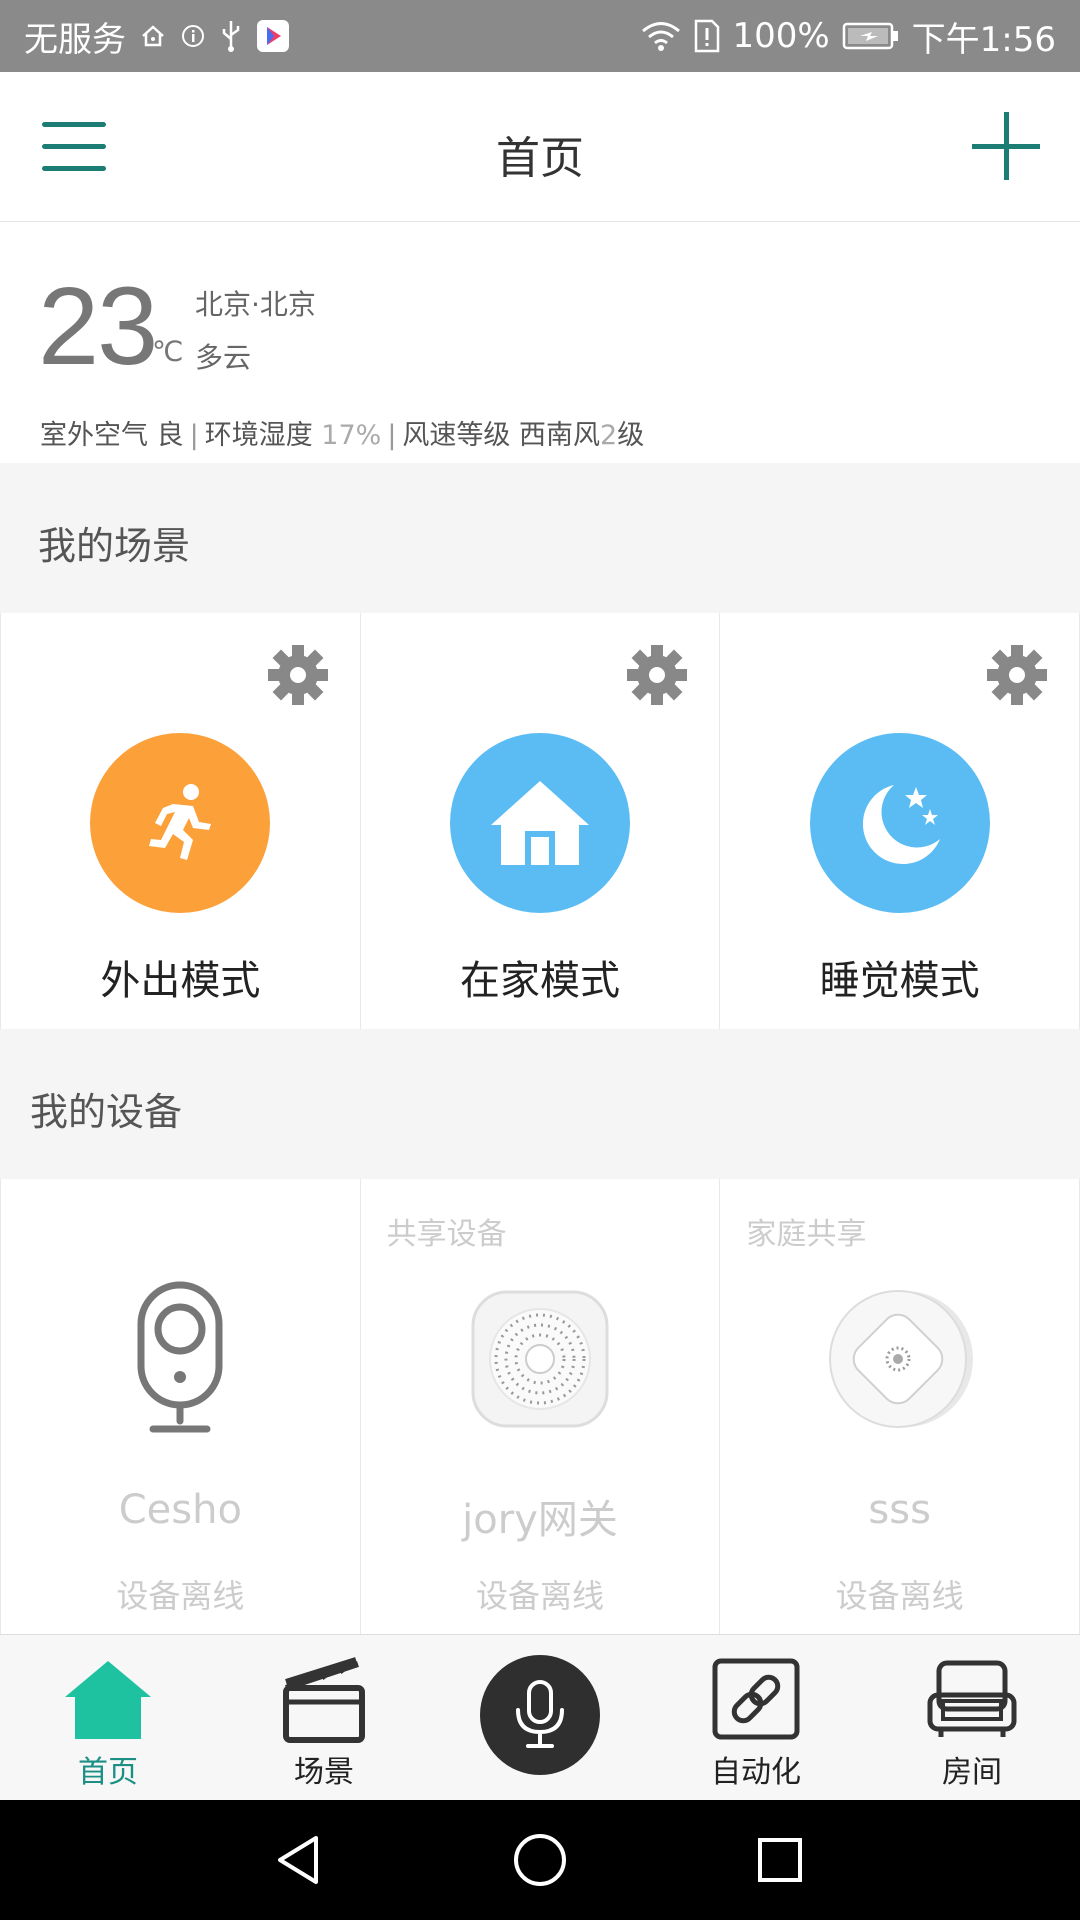 The width and height of the screenshot is (1080, 1920). I want to click on device-card: 家庭共享 sss 设备离线, so click(900, 1406).